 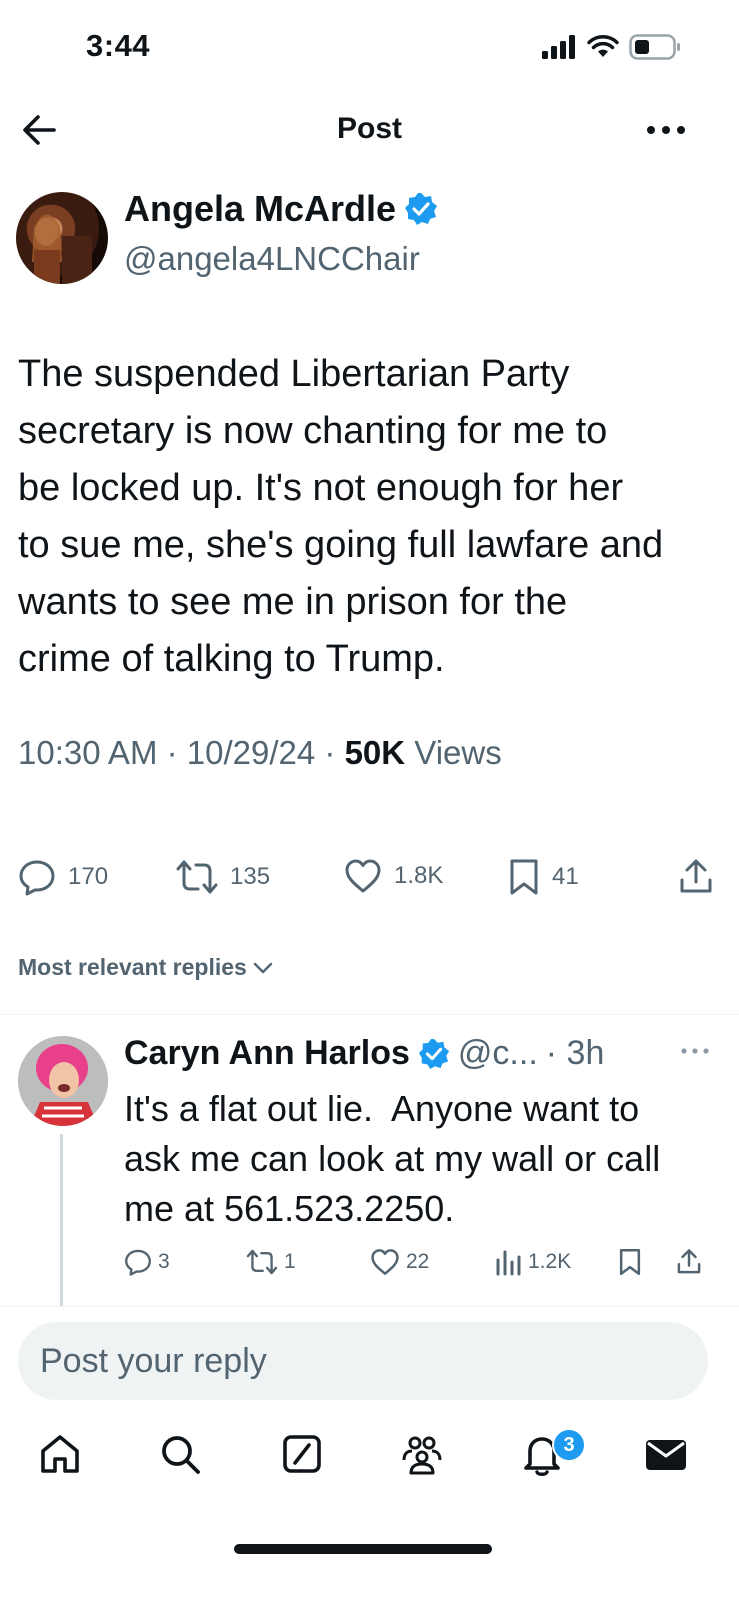 I want to click on nav-messages, so click(x=666, y=1454).